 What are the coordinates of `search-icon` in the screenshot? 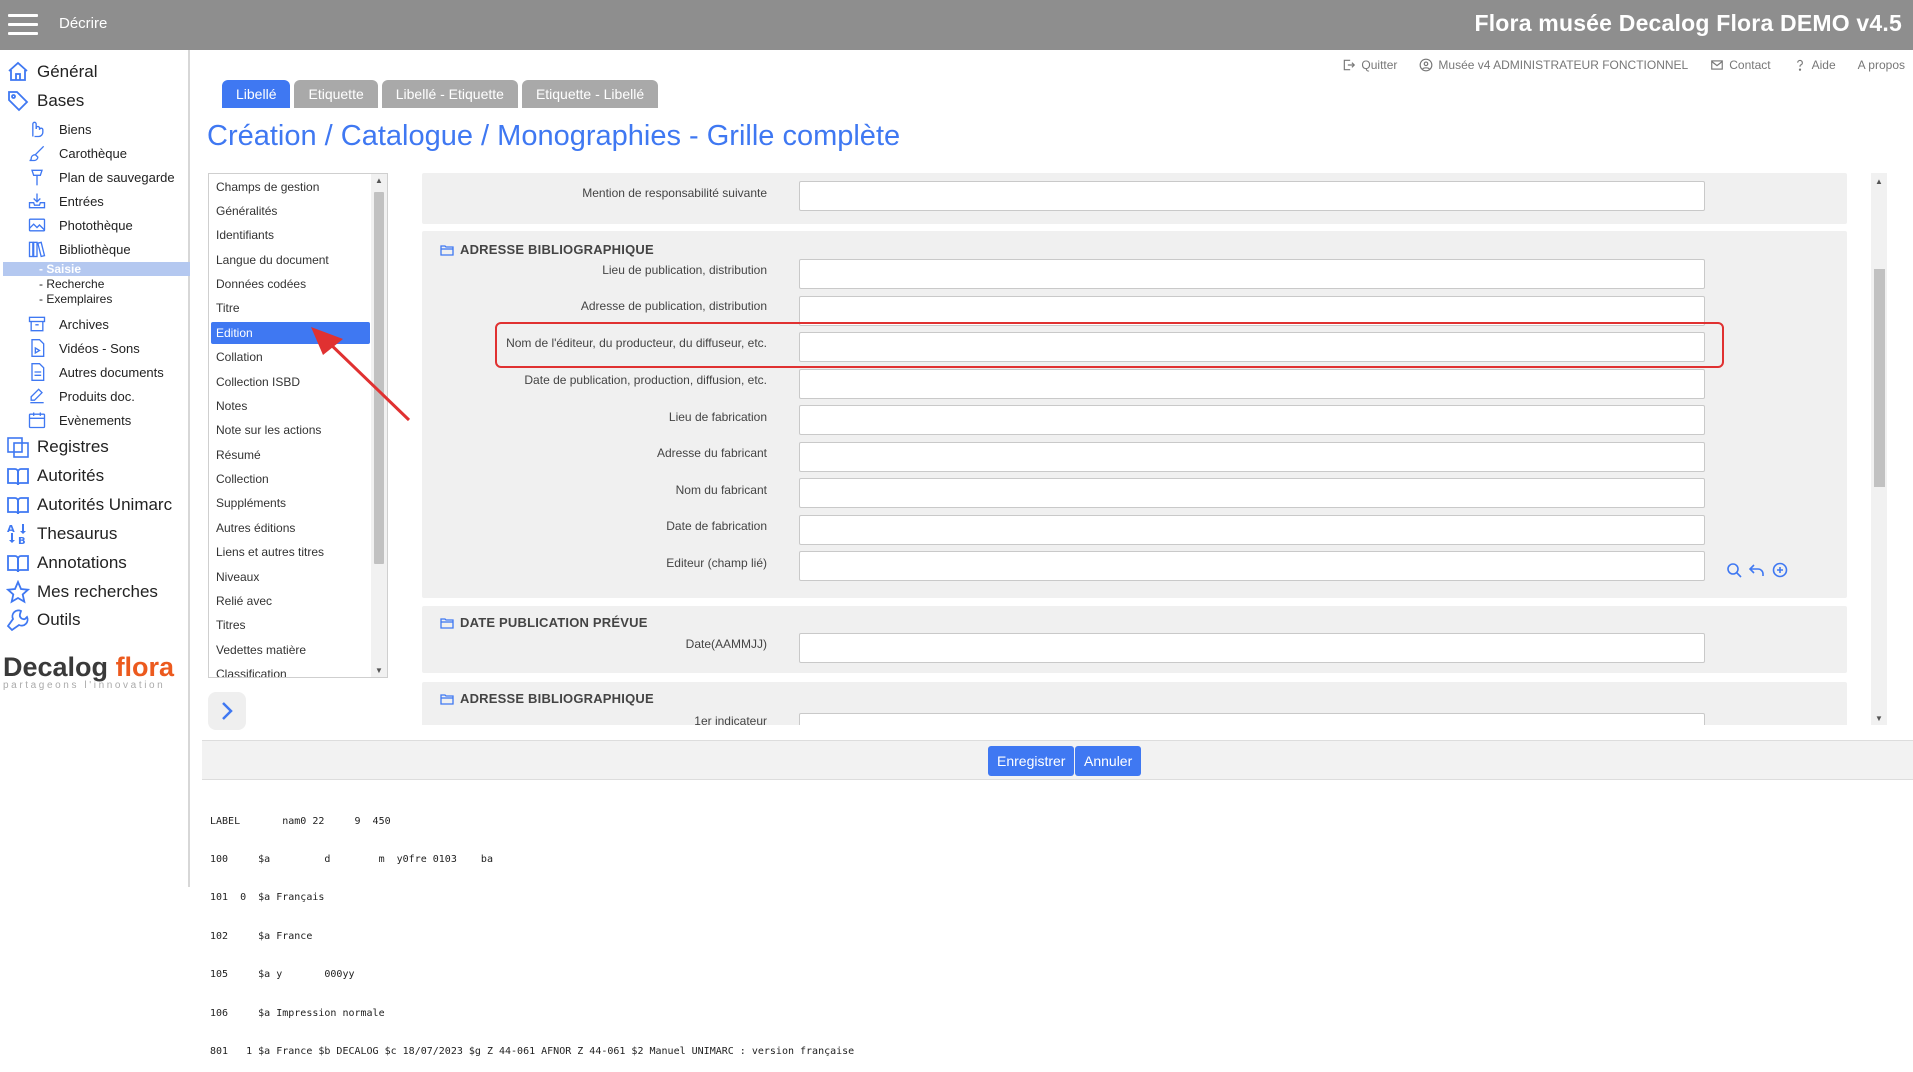 It's located at (1734, 570).